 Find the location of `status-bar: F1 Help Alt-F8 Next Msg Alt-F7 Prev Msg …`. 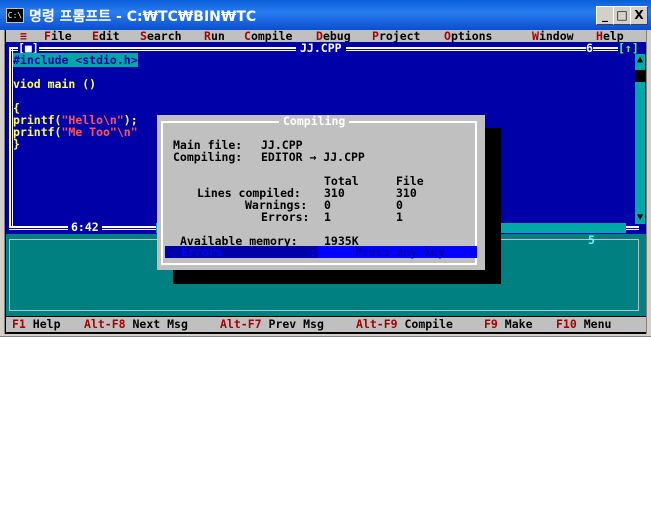

status-bar: F1 Help Alt-F8 Next Msg Alt-F7 Prev Msg … is located at coordinates (326, 324).